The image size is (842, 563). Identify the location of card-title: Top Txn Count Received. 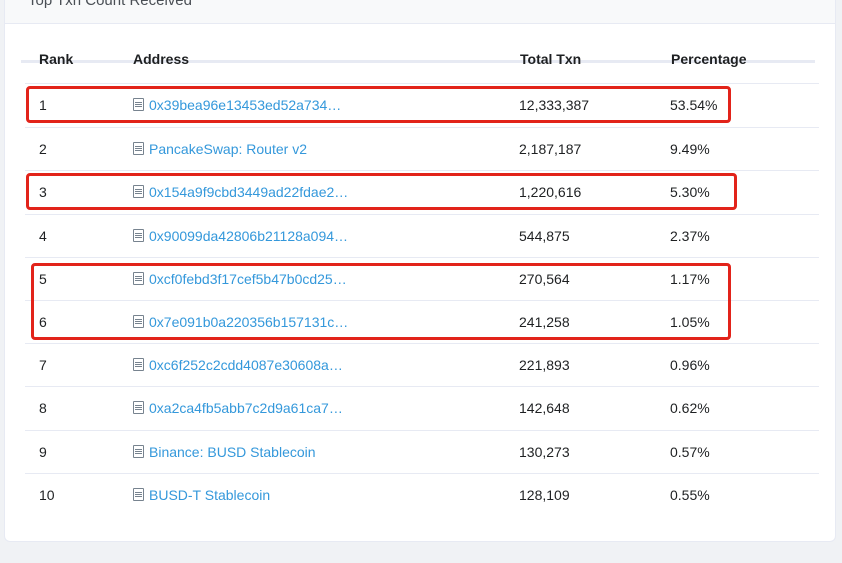
(110, 4).